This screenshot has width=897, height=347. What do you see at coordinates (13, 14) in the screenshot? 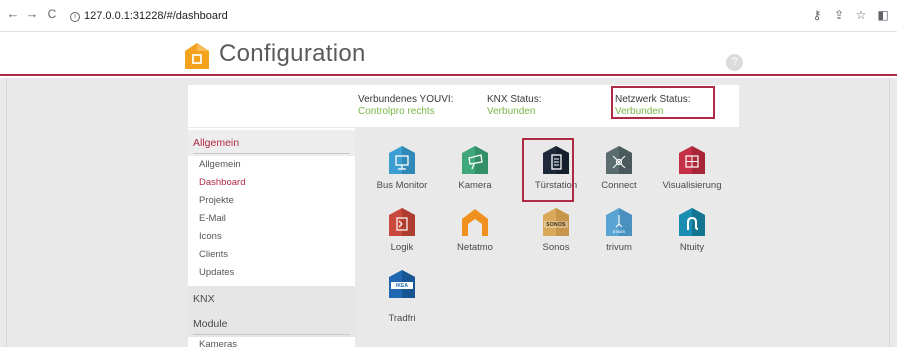
I see `back-button: ←` at bounding box center [13, 14].